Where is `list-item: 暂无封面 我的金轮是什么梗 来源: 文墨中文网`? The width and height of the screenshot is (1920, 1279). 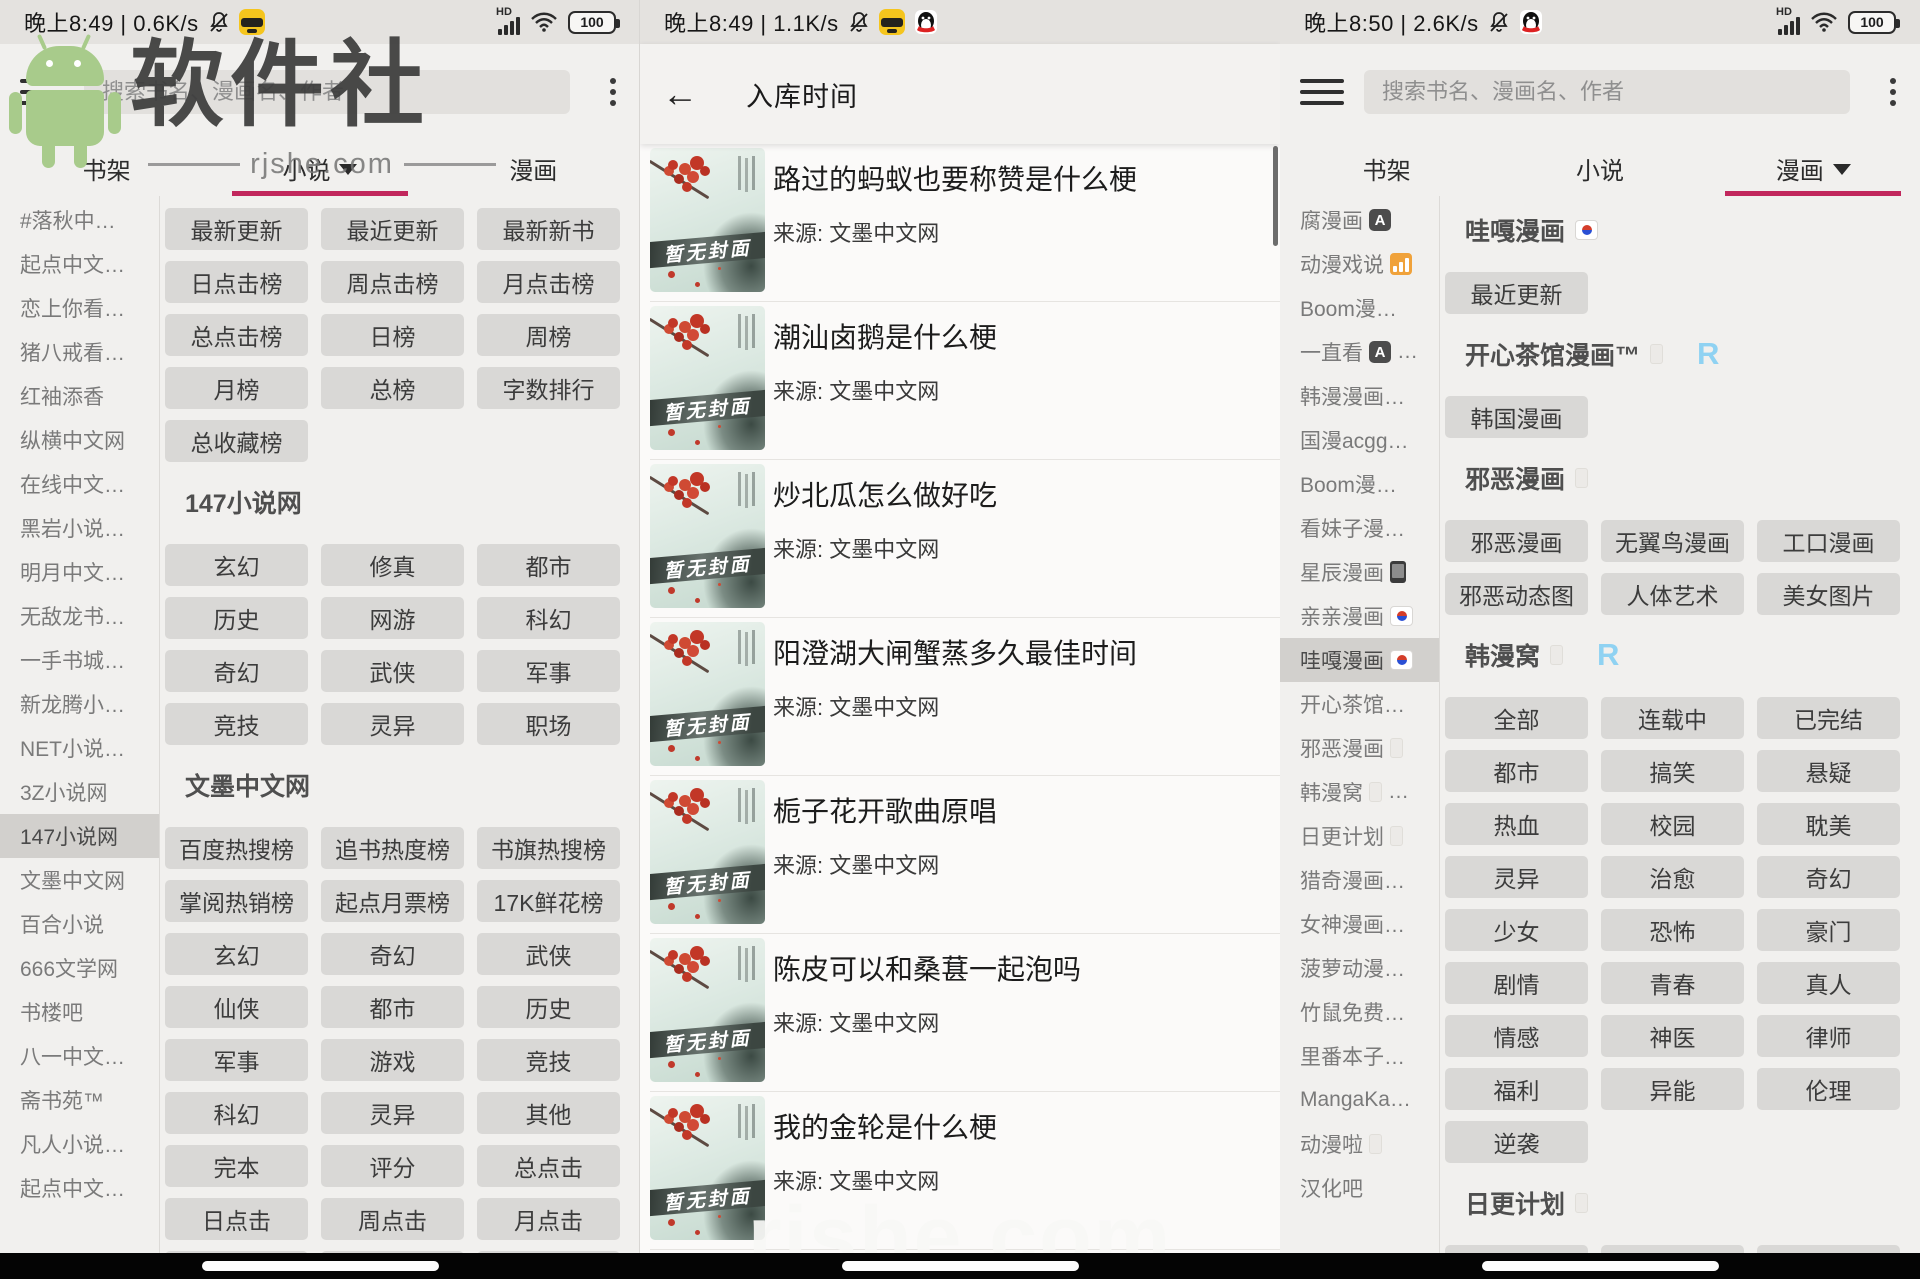 list-item: 暂无封面 我的金轮是什么梗 来源: 文墨中文网 is located at coordinates (960, 1171).